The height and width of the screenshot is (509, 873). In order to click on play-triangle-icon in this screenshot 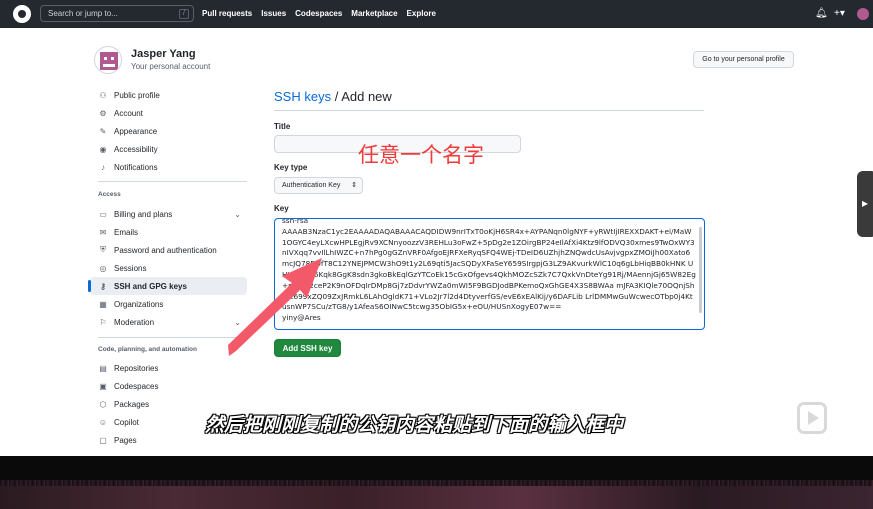, I will do `click(813, 418)`.